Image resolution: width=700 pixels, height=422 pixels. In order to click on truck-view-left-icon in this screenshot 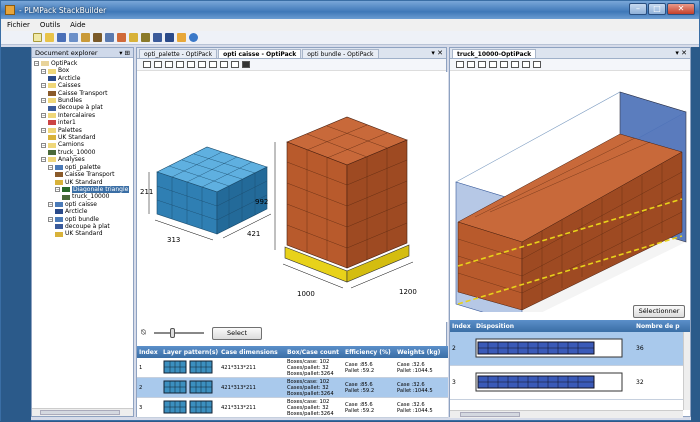, I will do `click(471, 64)`.